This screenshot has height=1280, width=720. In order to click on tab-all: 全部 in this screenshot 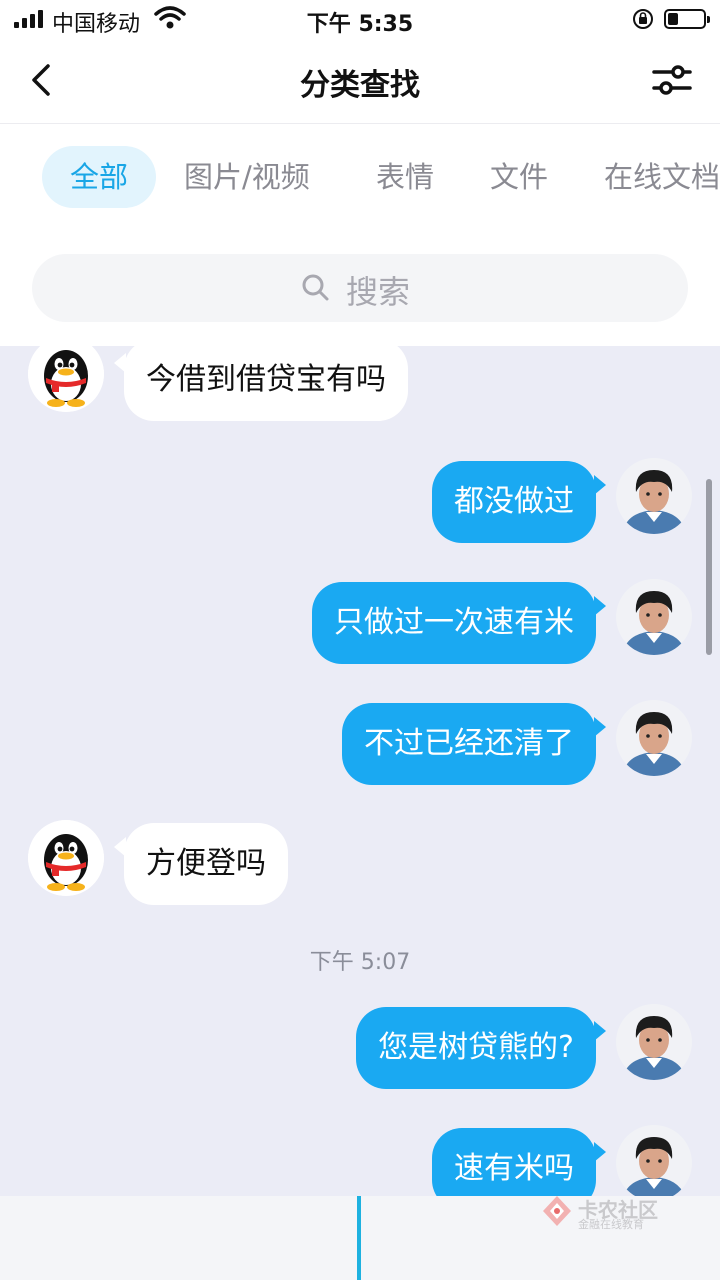, I will do `click(99, 177)`.